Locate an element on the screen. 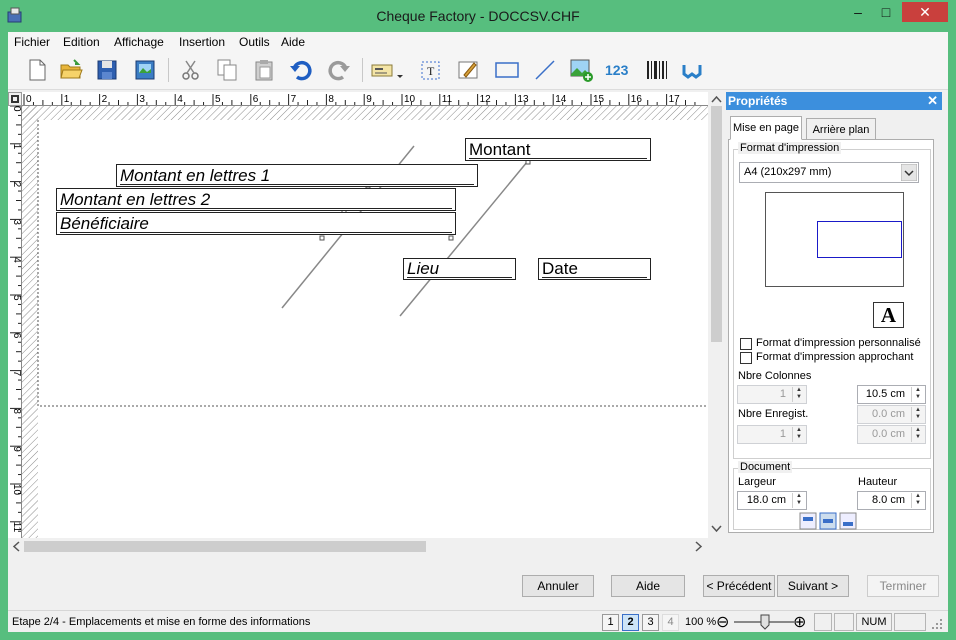  previous-button: < Précédent is located at coordinates (739, 586).